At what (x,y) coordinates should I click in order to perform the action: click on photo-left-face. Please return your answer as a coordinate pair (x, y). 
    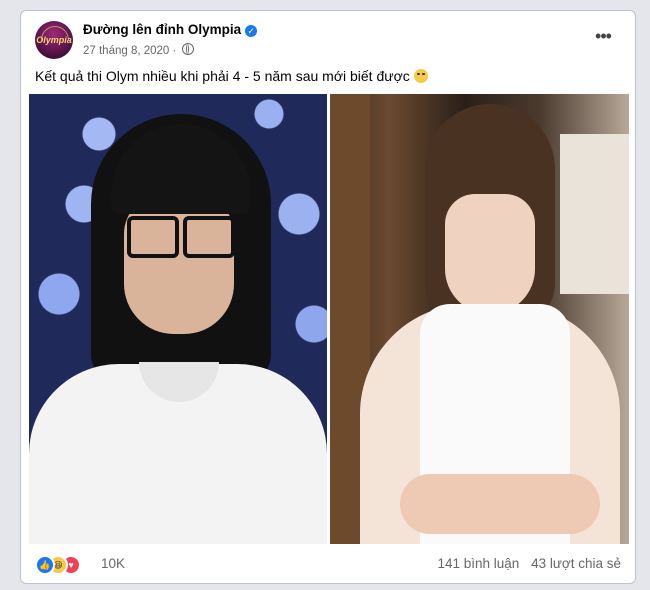
    Looking at the image, I should click on (179, 264).